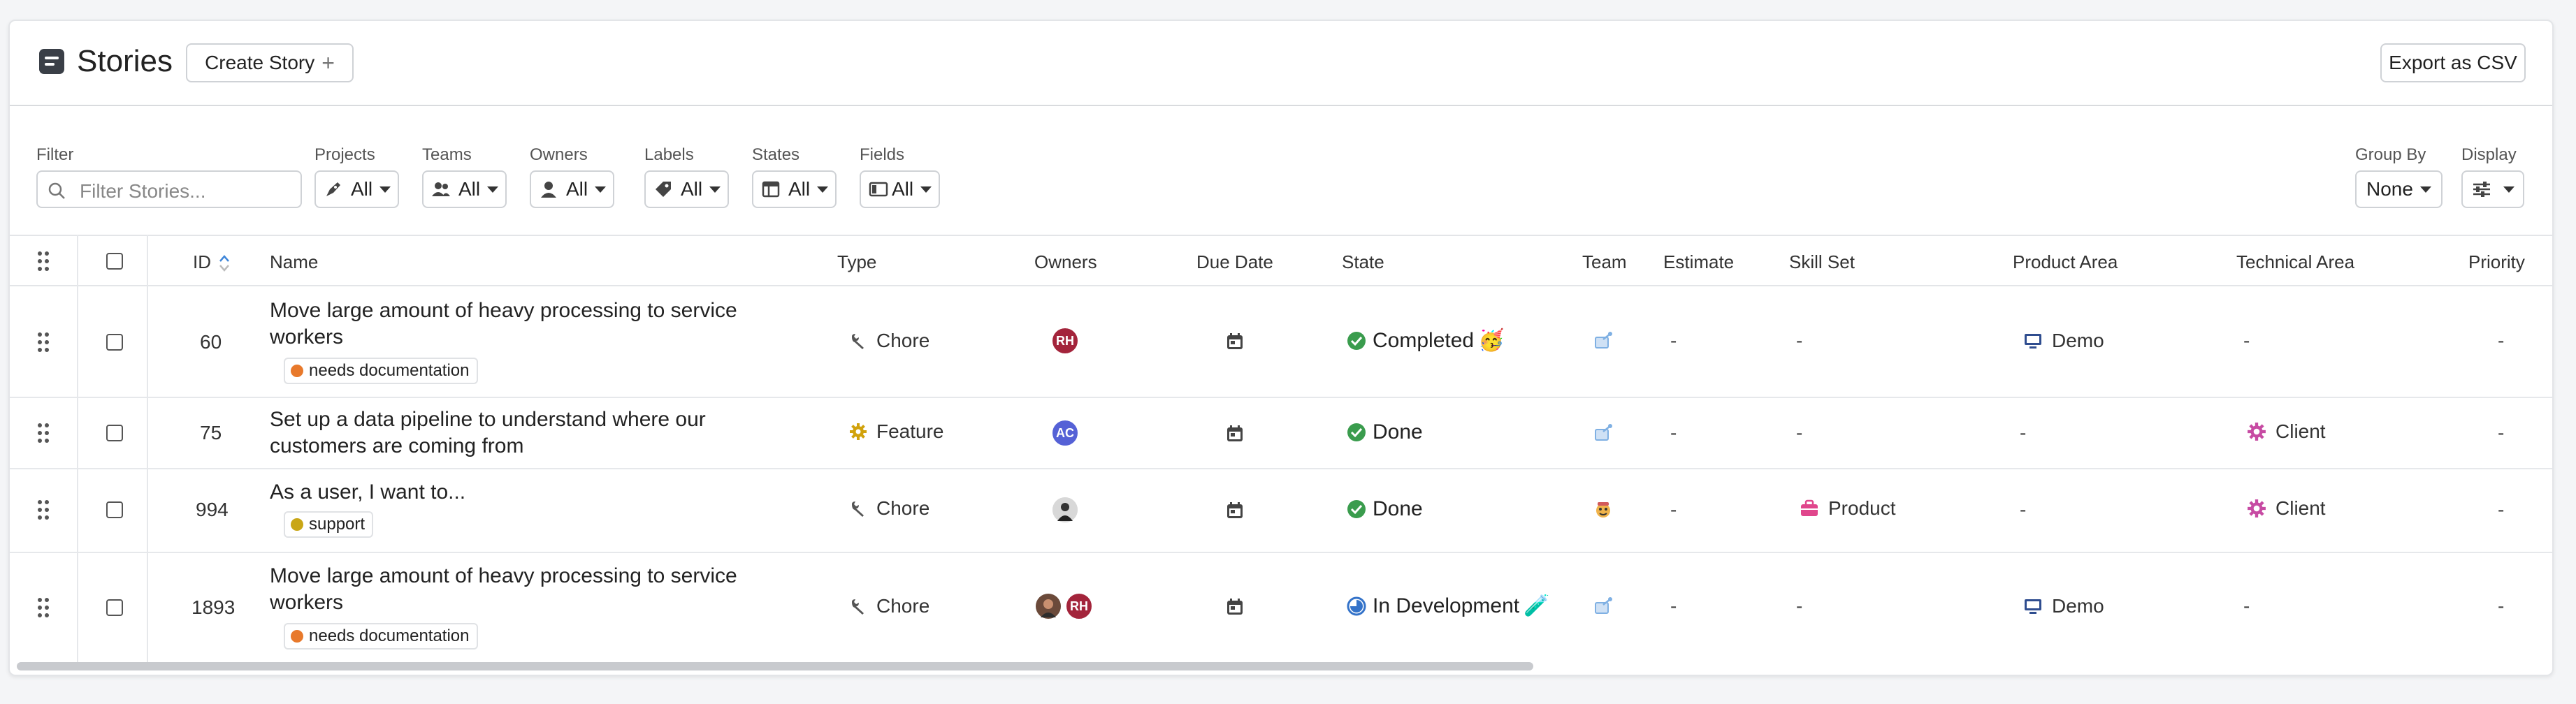 The image size is (2576, 704). What do you see at coordinates (1848, 508) in the screenshot?
I see `skill-set: Product` at bounding box center [1848, 508].